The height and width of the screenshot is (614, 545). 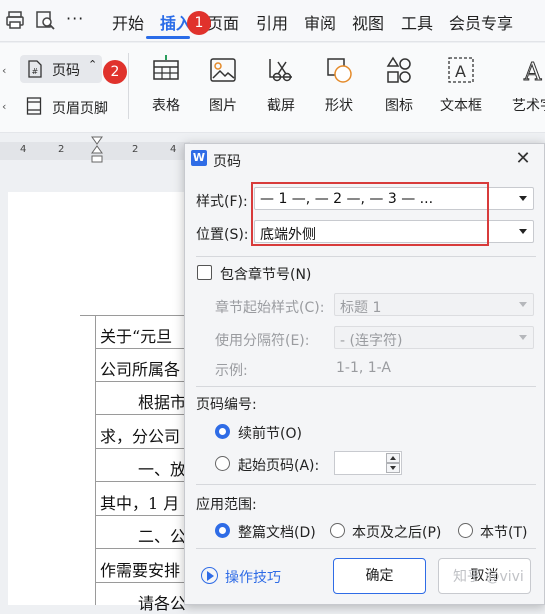 What do you see at coordinates (417, 22) in the screenshot?
I see `tab-tools: 工具` at bounding box center [417, 22].